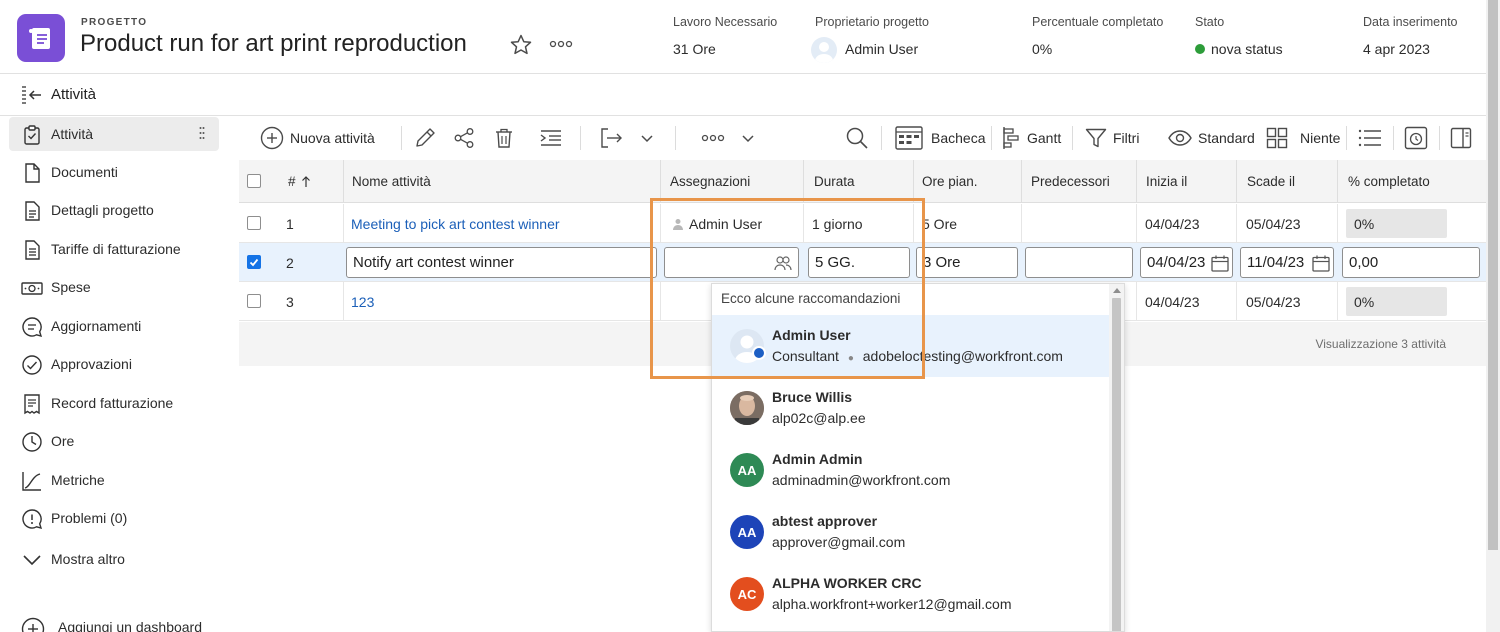  Describe the element at coordinates (1031, 138) in the screenshot. I see `gantt-view-button: Gantt` at that location.